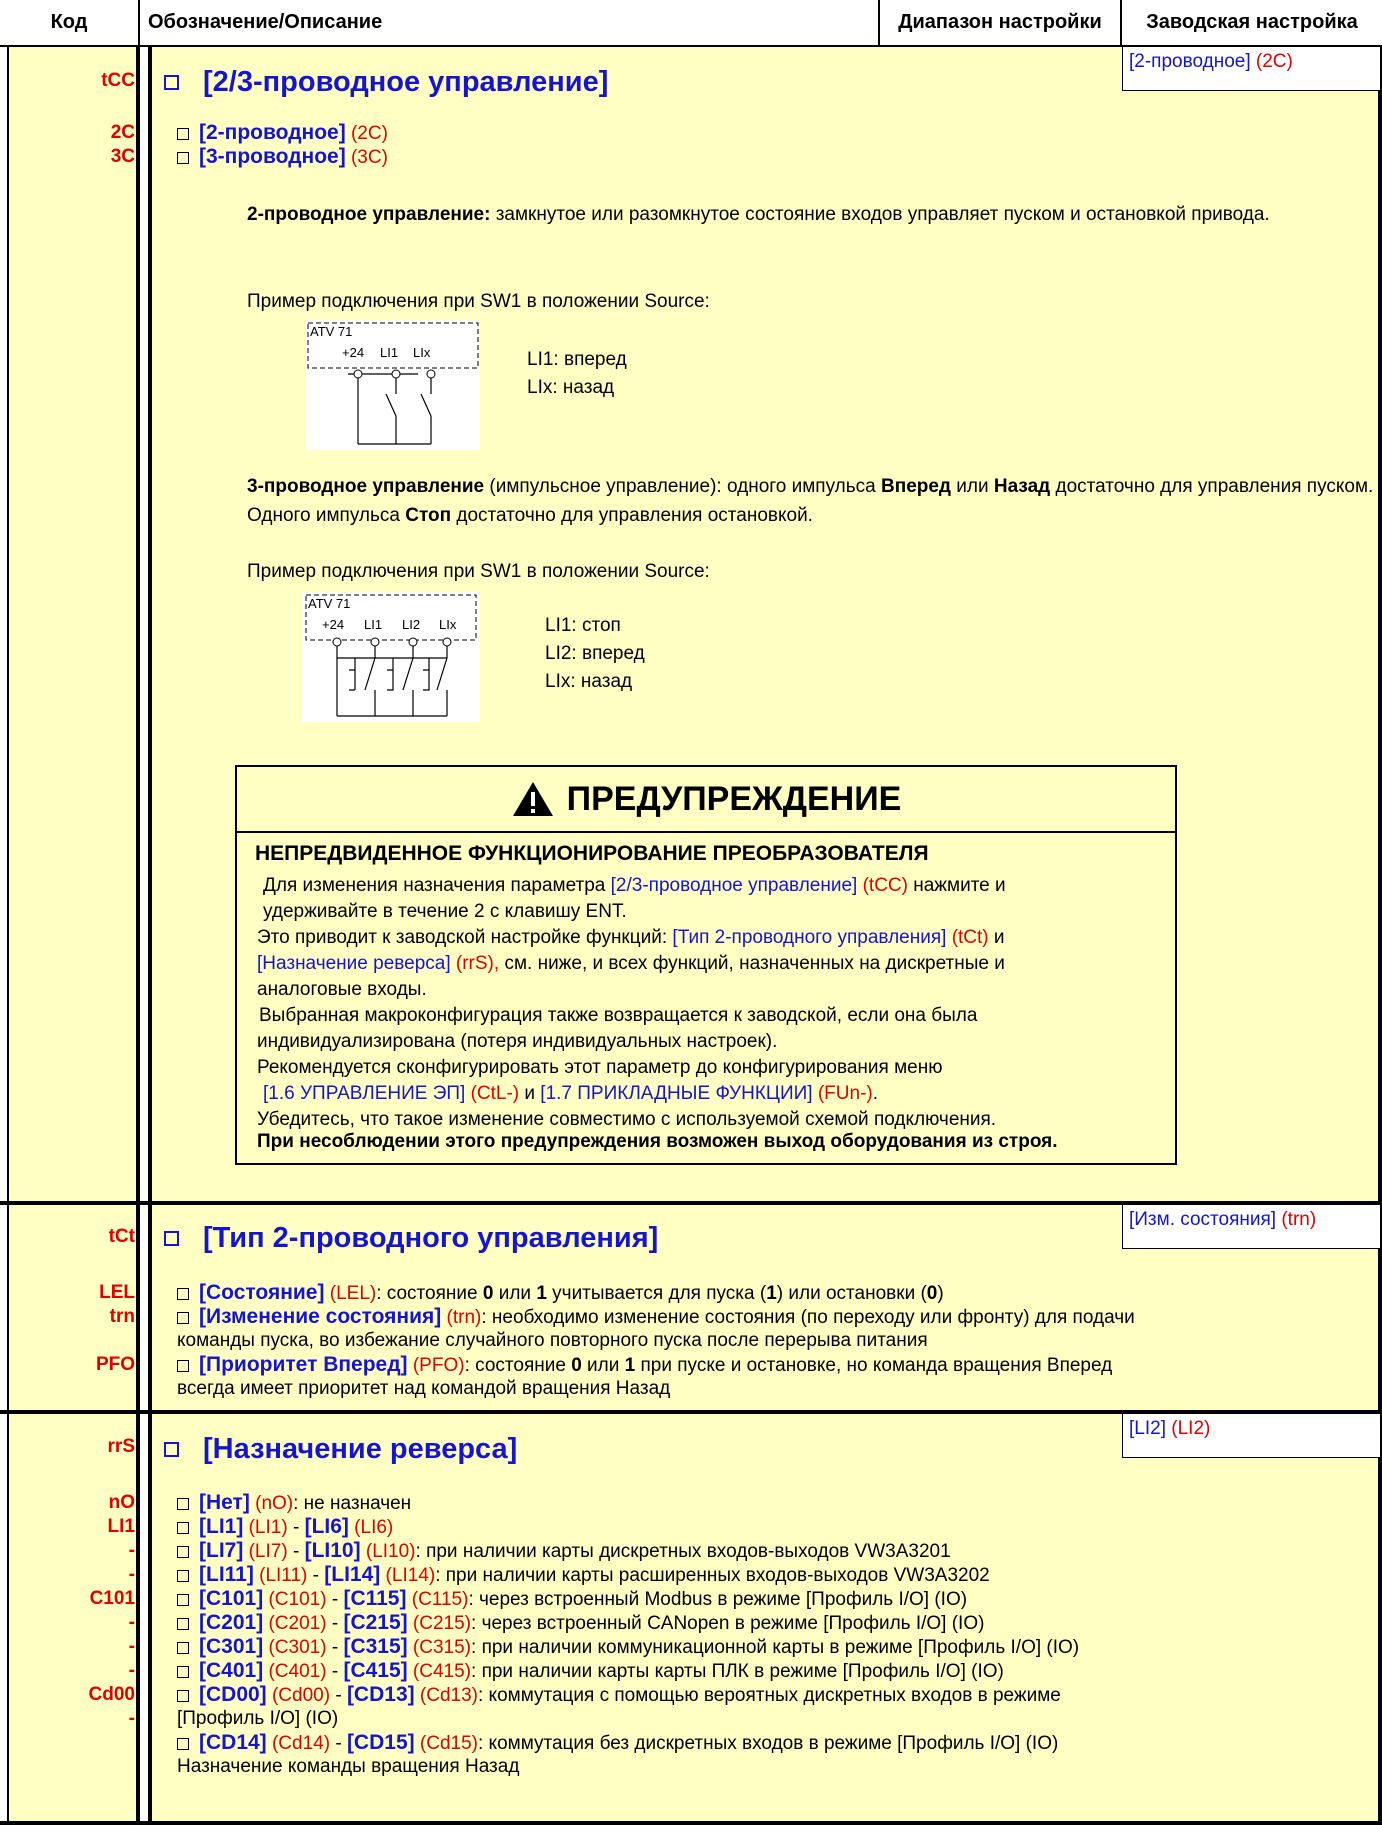  I want to click on option-label: [C101], so click(231, 1598).